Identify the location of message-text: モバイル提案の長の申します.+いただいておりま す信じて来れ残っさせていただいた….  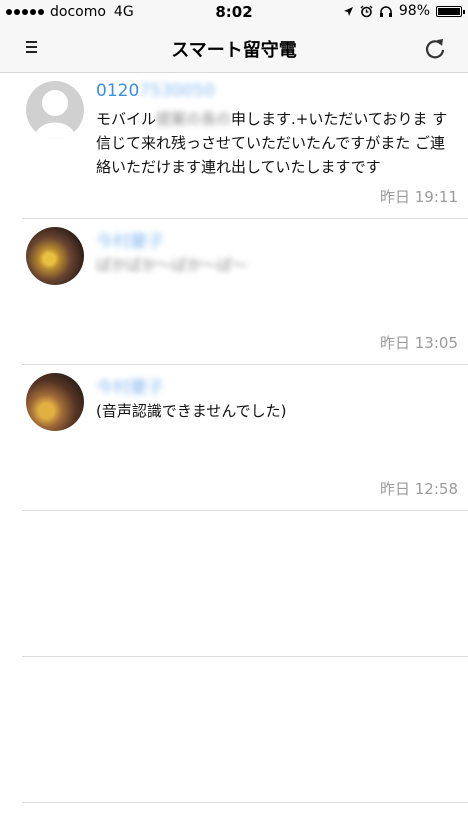
(272, 143).